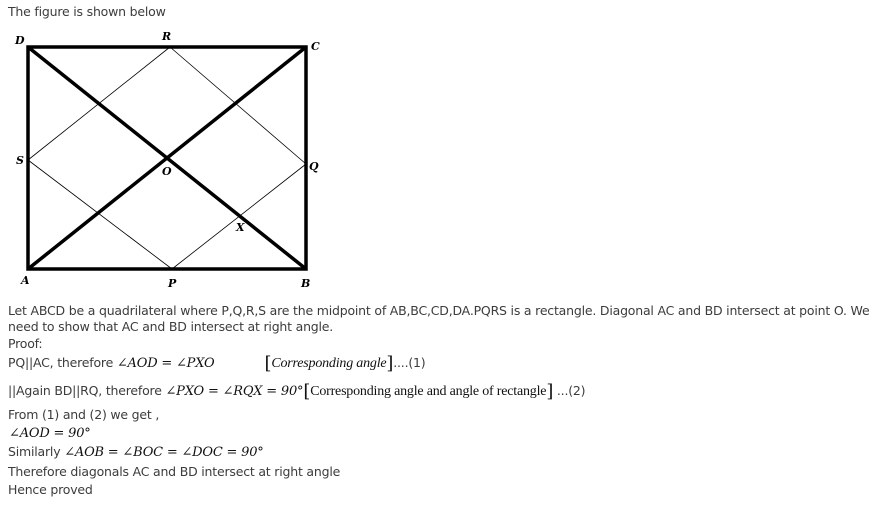 This screenshot has width=881, height=505. What do you see at coordinates (305, 283) in the screenshot?
I see `label-b: B` at bounding box center [305, 283].